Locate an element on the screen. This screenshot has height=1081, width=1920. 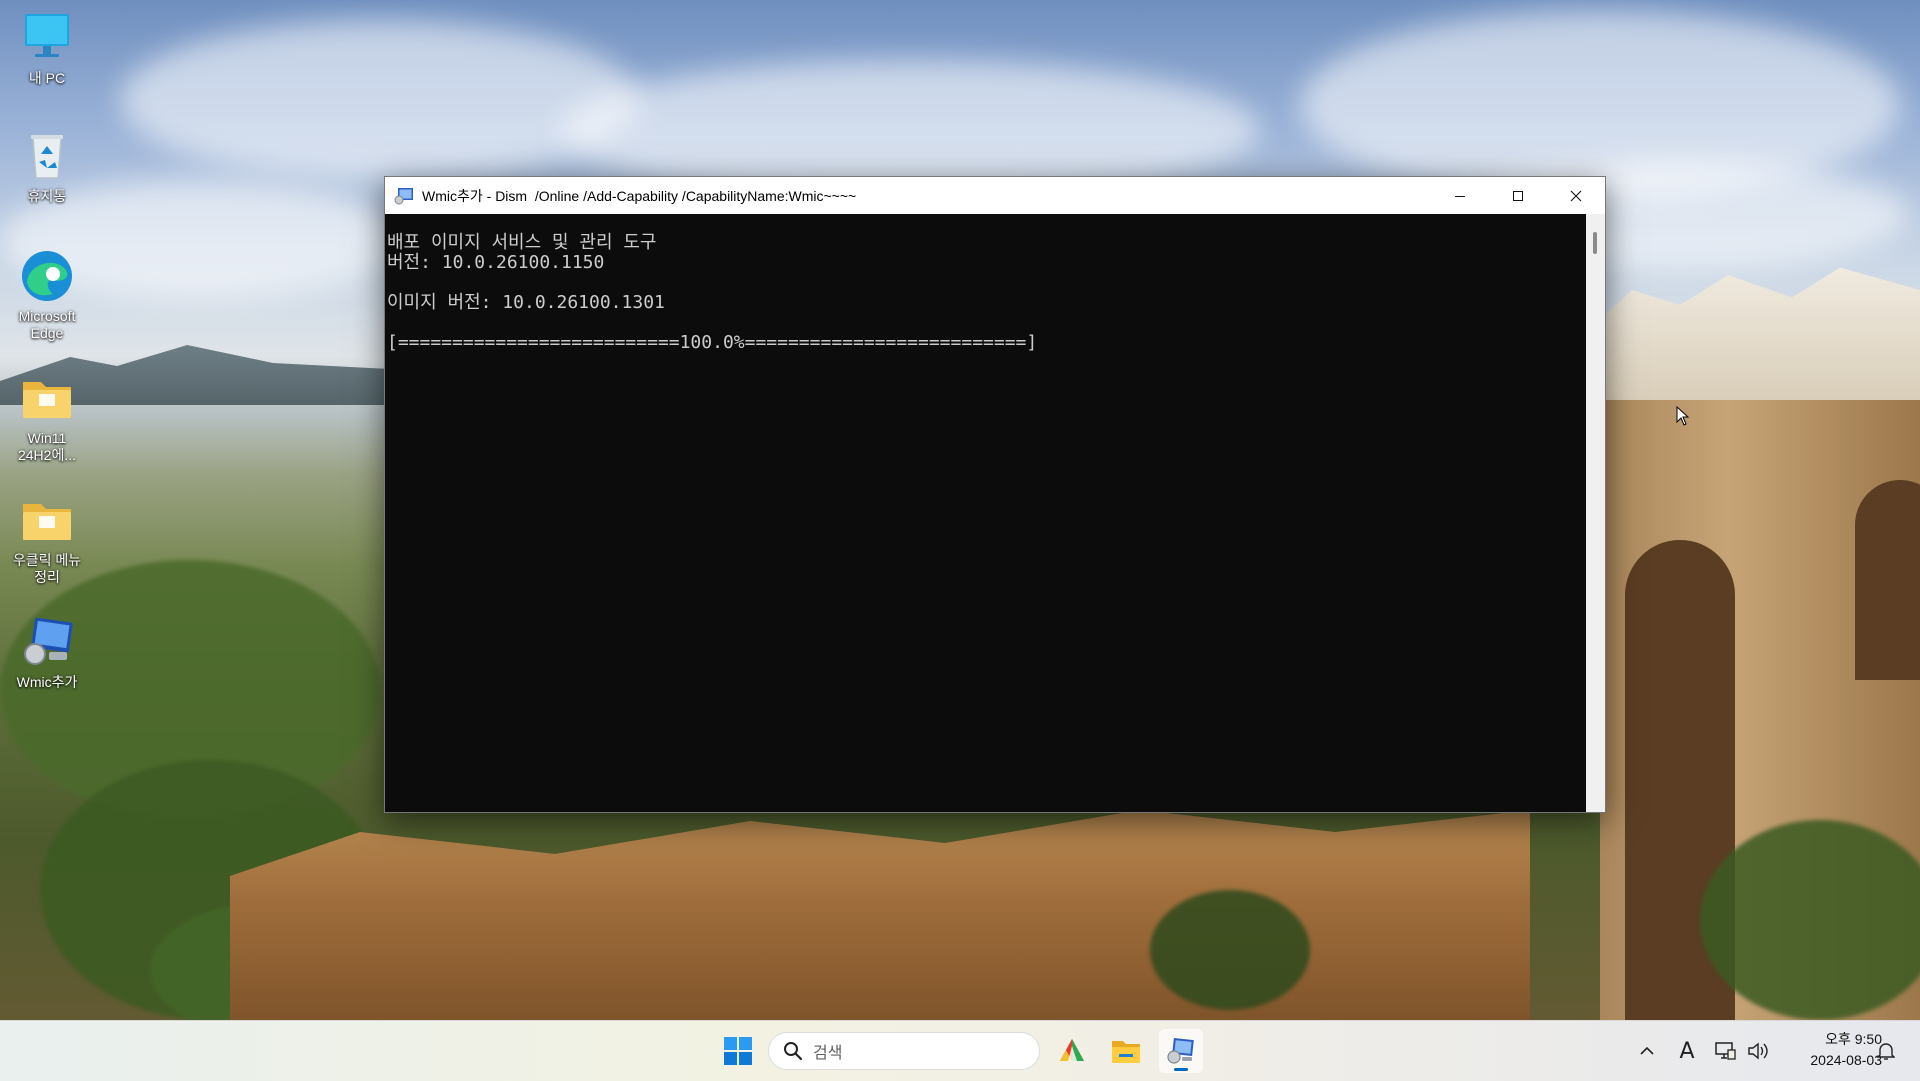
taskbar: 검색 A 오후 9:50 2024-08-03 is located at coordinates (960, 1050).